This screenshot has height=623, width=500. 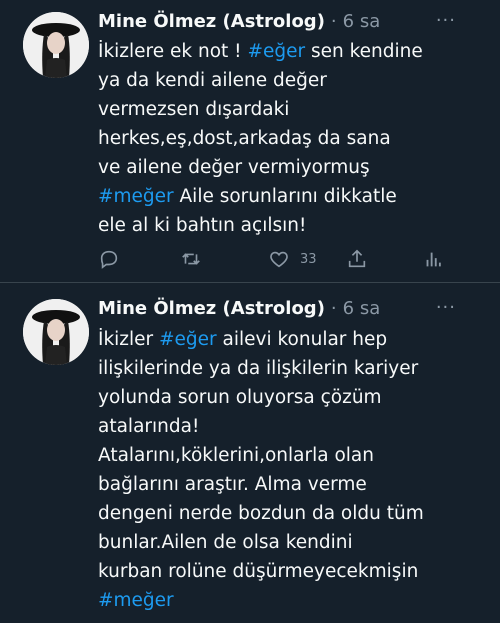 What do you see at coordinates (234, 167) in the screenshot?
I see `tweet-text-segment: ve ailene değer vermiyormuş` at bounding box center [234, 167].